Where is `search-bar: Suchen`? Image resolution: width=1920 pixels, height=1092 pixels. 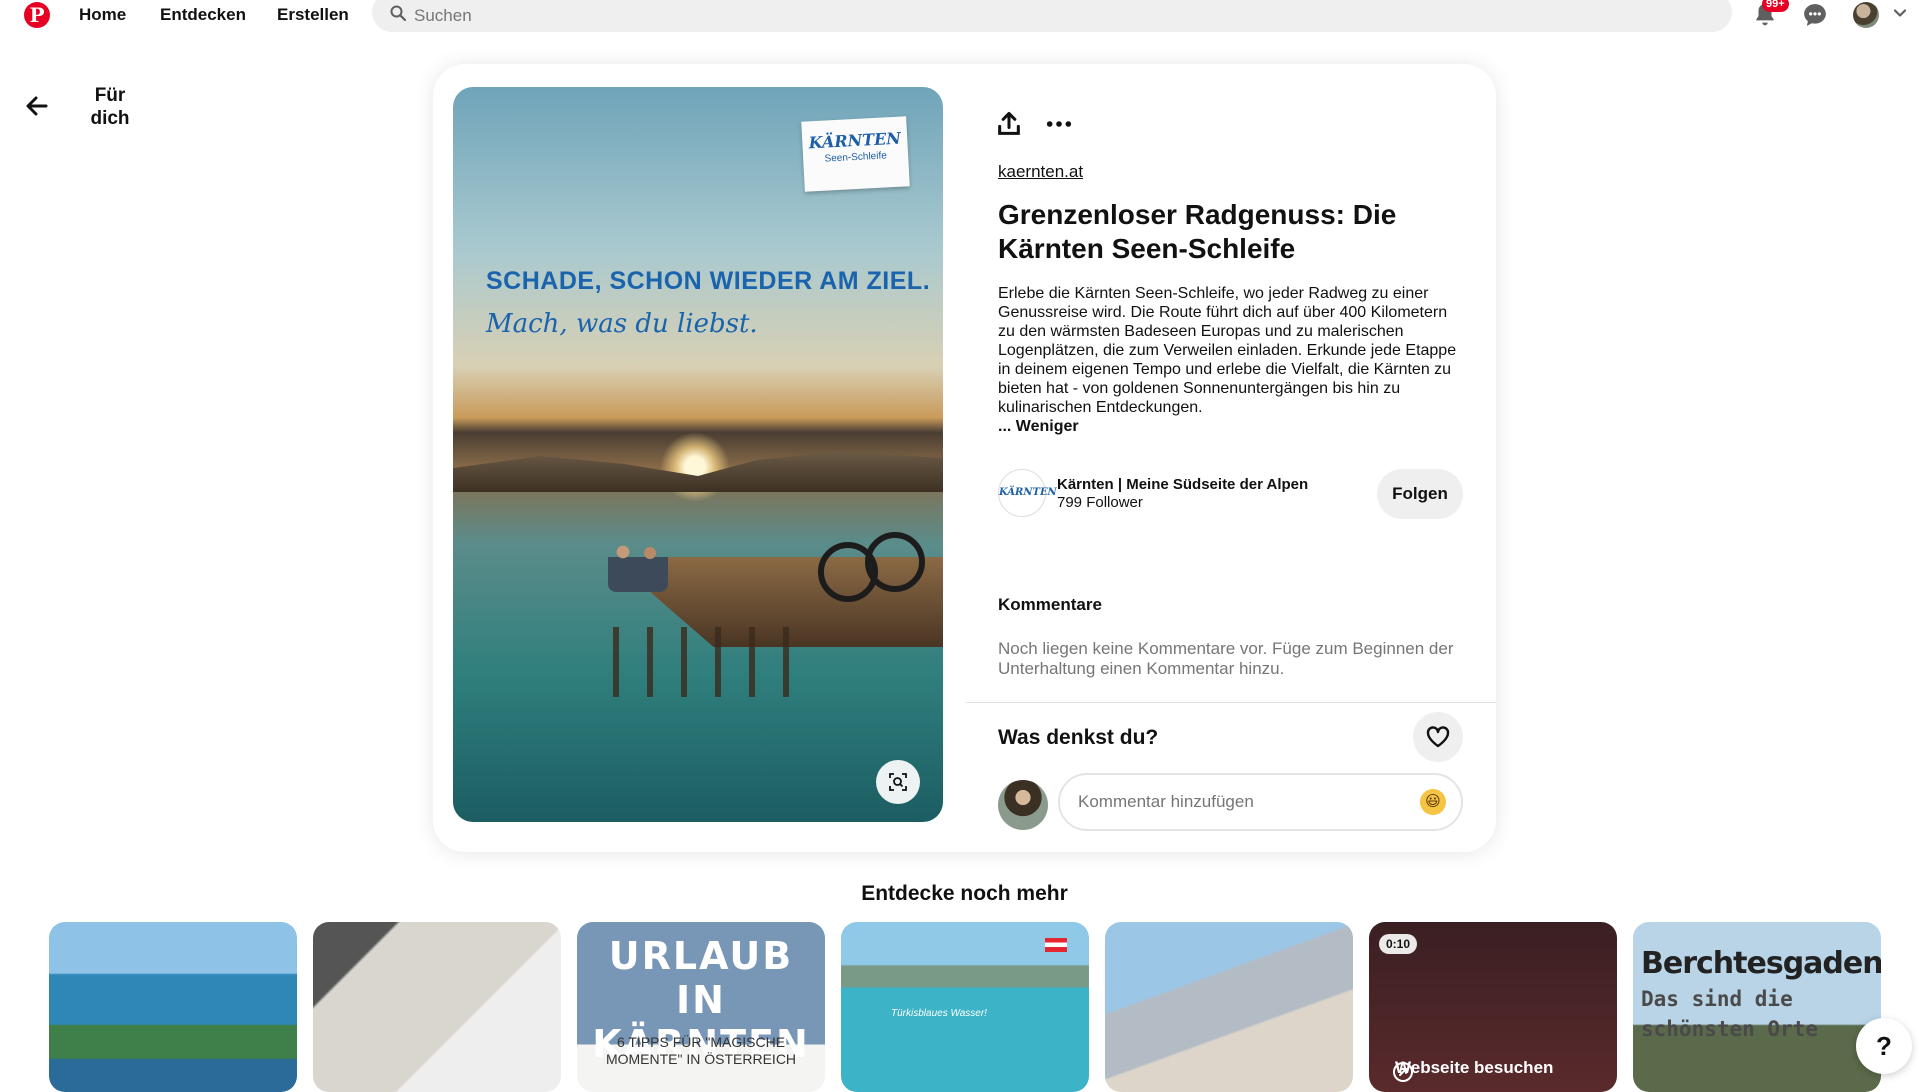 search-bar: Suchen is located at coordinates (1052, 16).